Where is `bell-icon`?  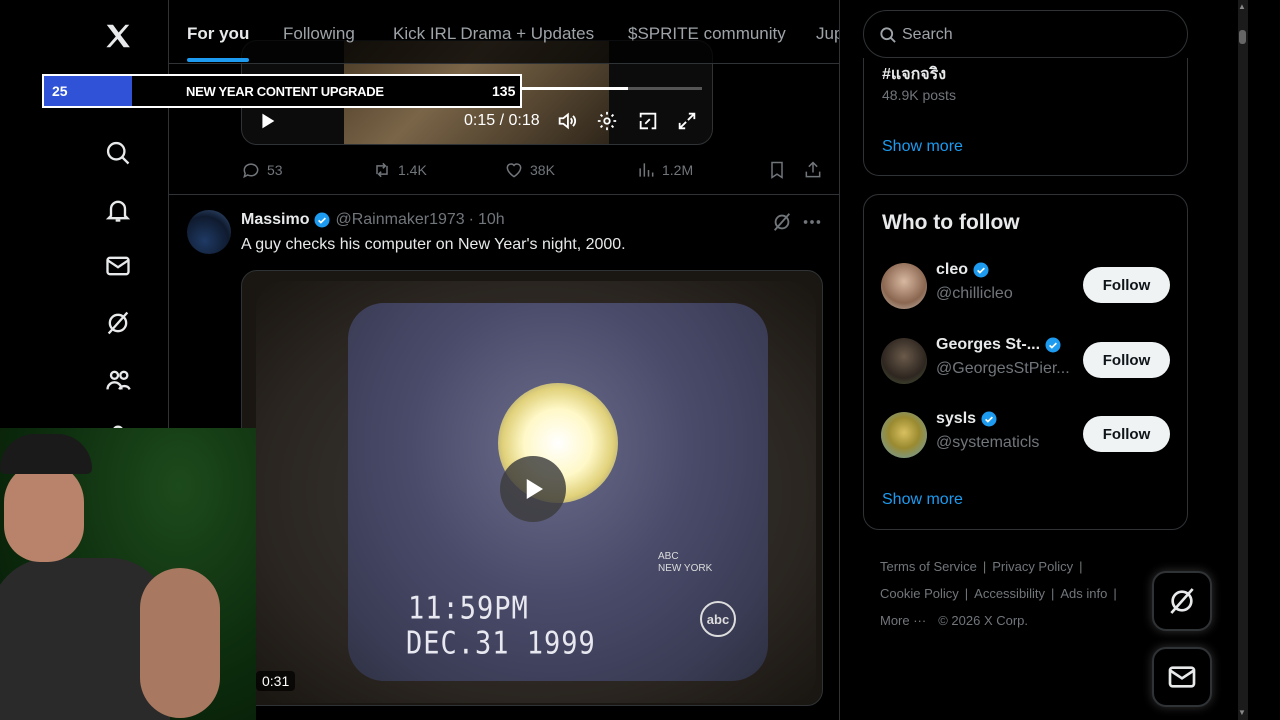
bell-icon is located at coordinates (118, 210).